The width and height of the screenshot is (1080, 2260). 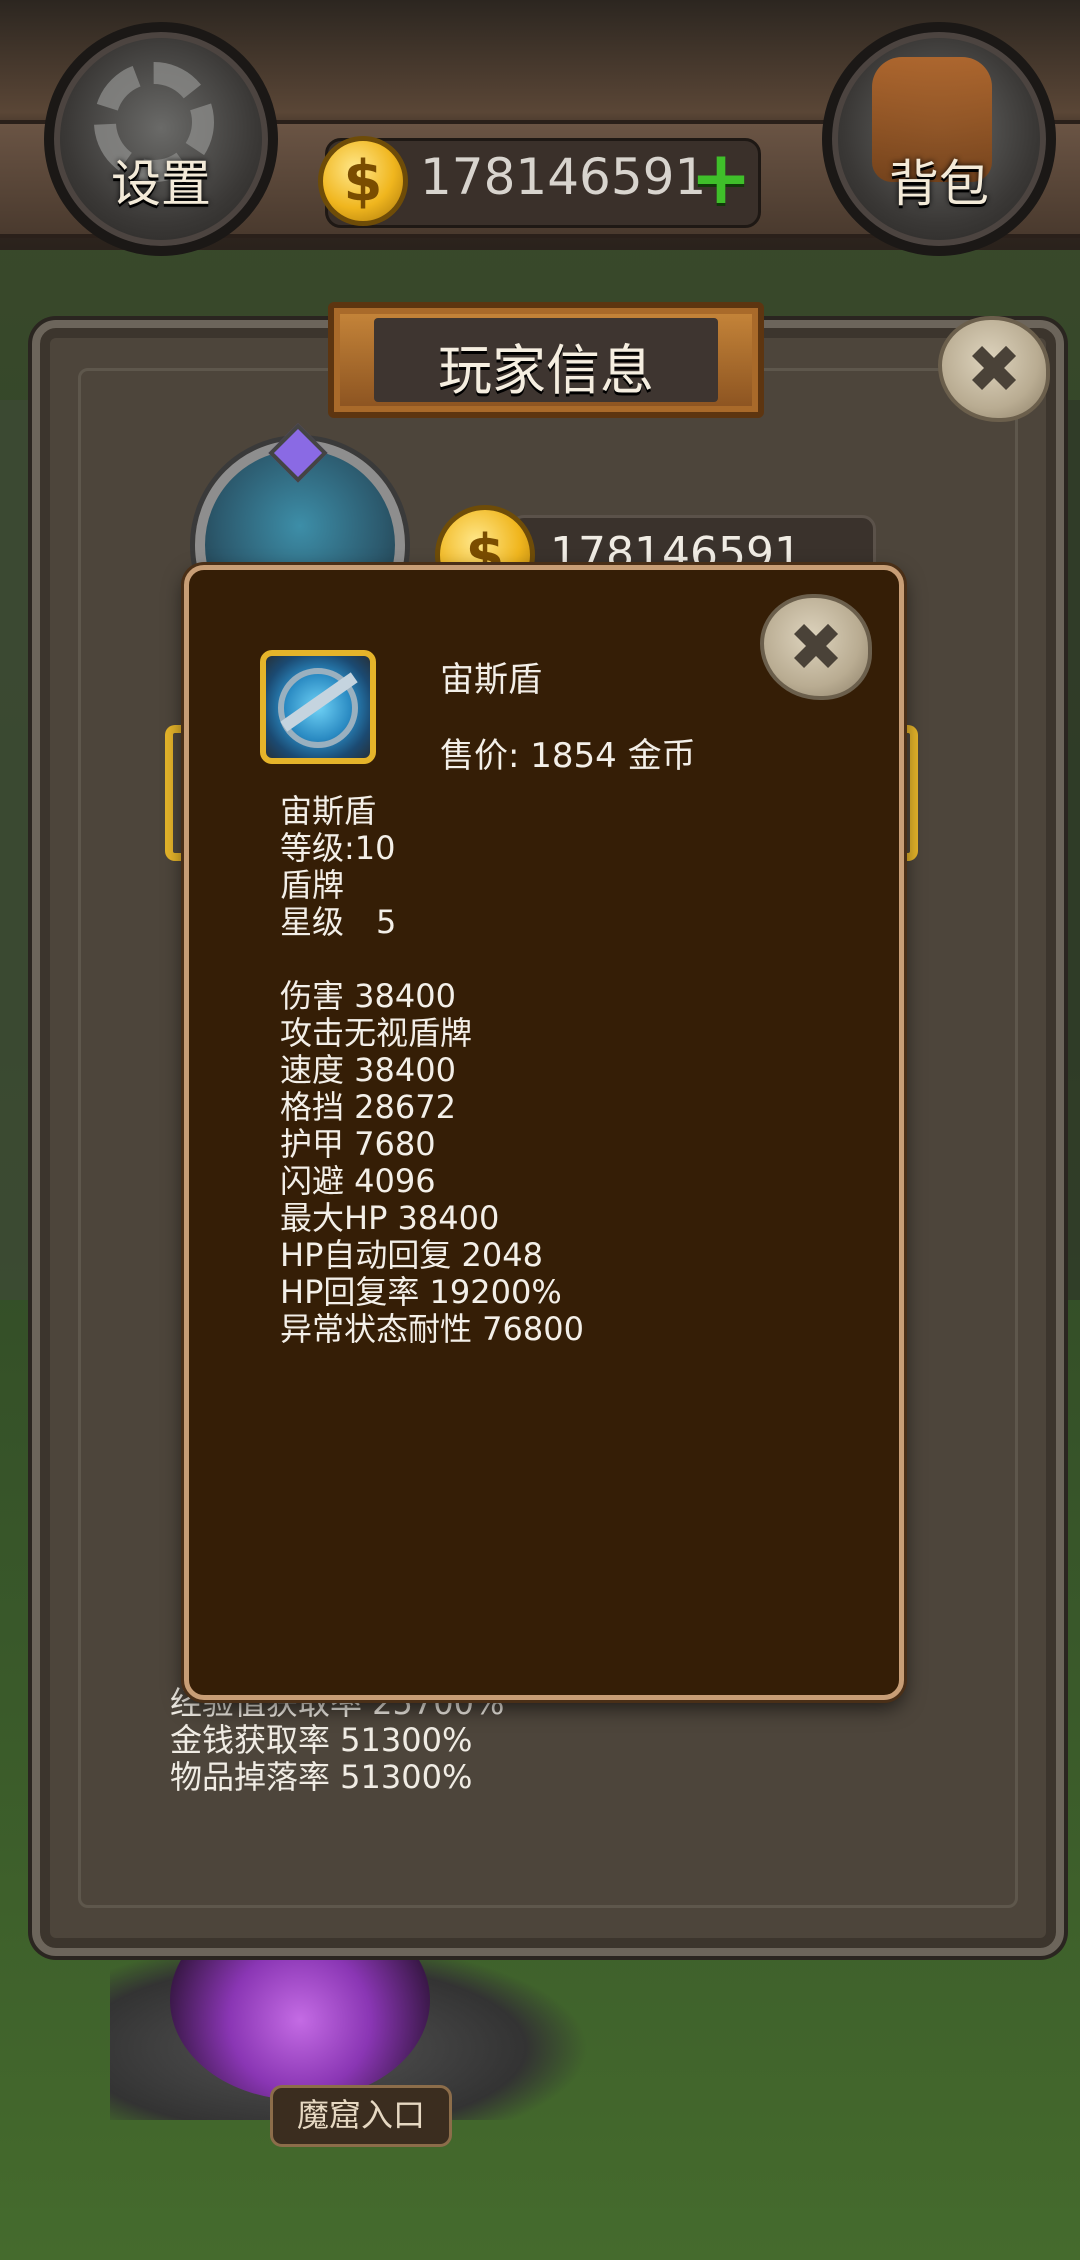 What do you see at coordinates (358, 1144) in the screenshot?
I see `stat-armor: 护甲 7680` at bounding box center [358, 1144].